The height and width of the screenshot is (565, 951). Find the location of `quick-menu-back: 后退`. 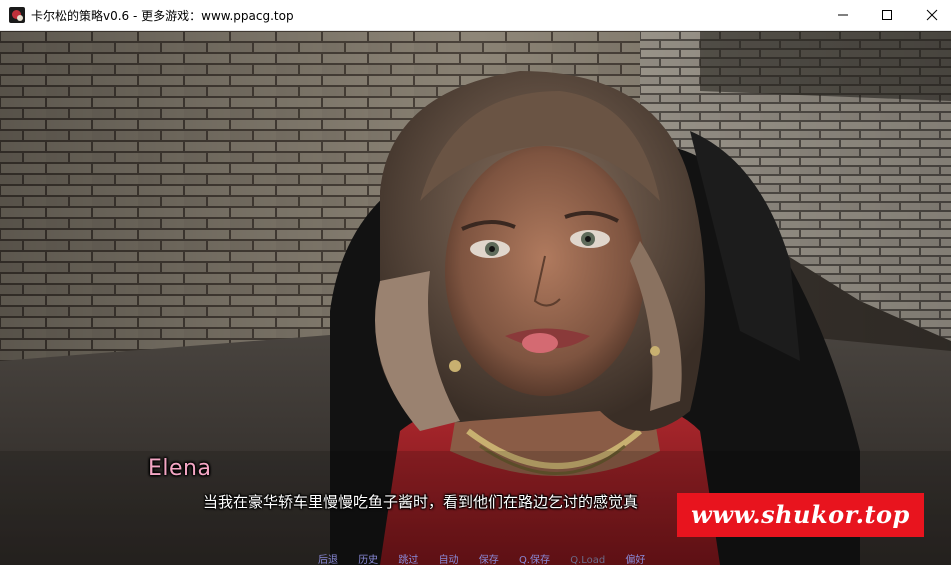

quick-menu-back: 后退 is located at coordinates (328, 559).